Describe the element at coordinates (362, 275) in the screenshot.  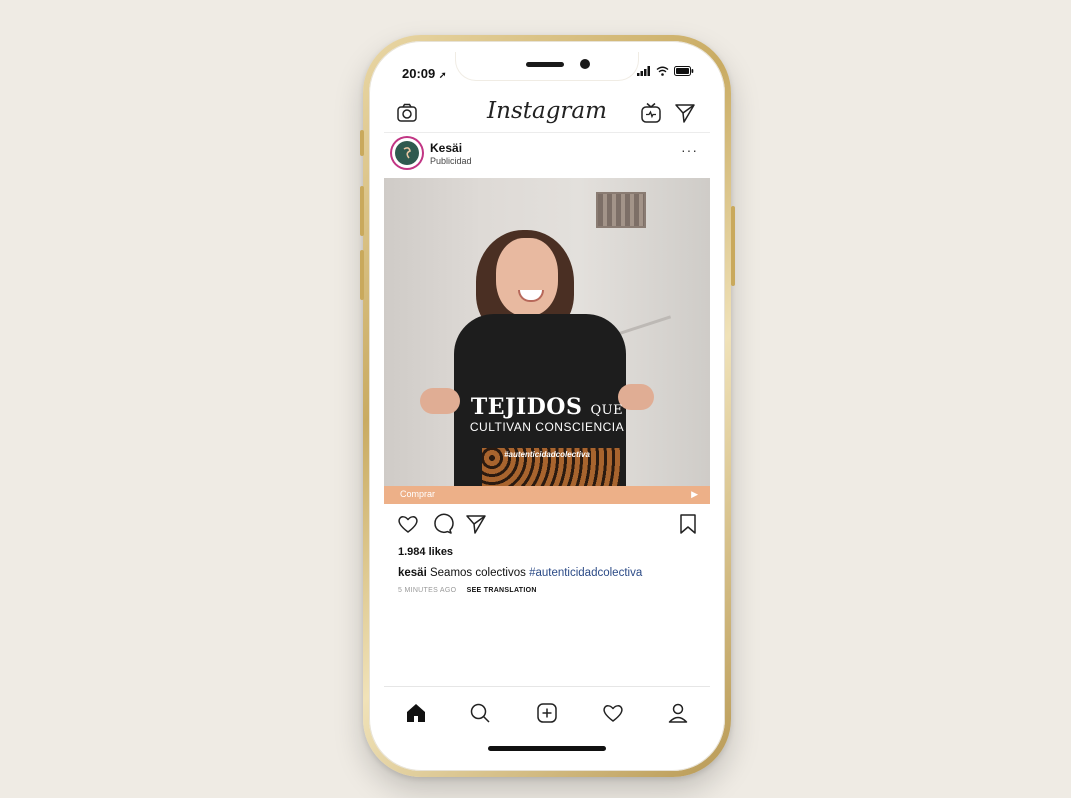
I see `volume-down-button` at that location.